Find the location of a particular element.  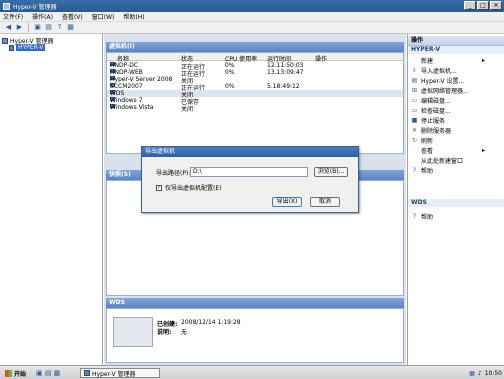

export-button: 导出(X) is located at coordinates (287, 202).